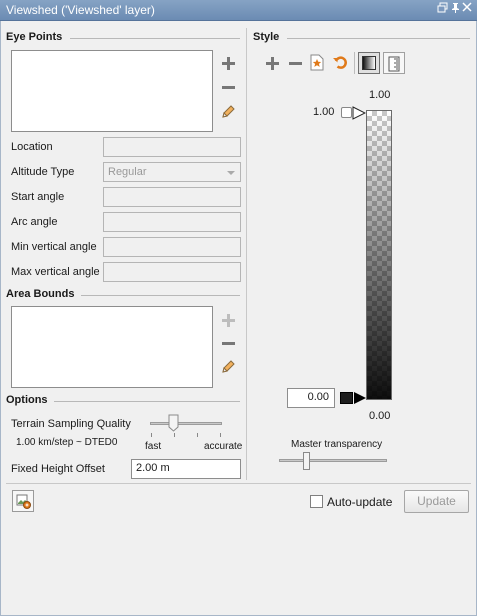 The height and width of the screenshot is (616, 477). Describe the element at coordinates (71, 424) in the screenshot. I see `terrain-quality-label: Terrain Sampling Quality` at that location.